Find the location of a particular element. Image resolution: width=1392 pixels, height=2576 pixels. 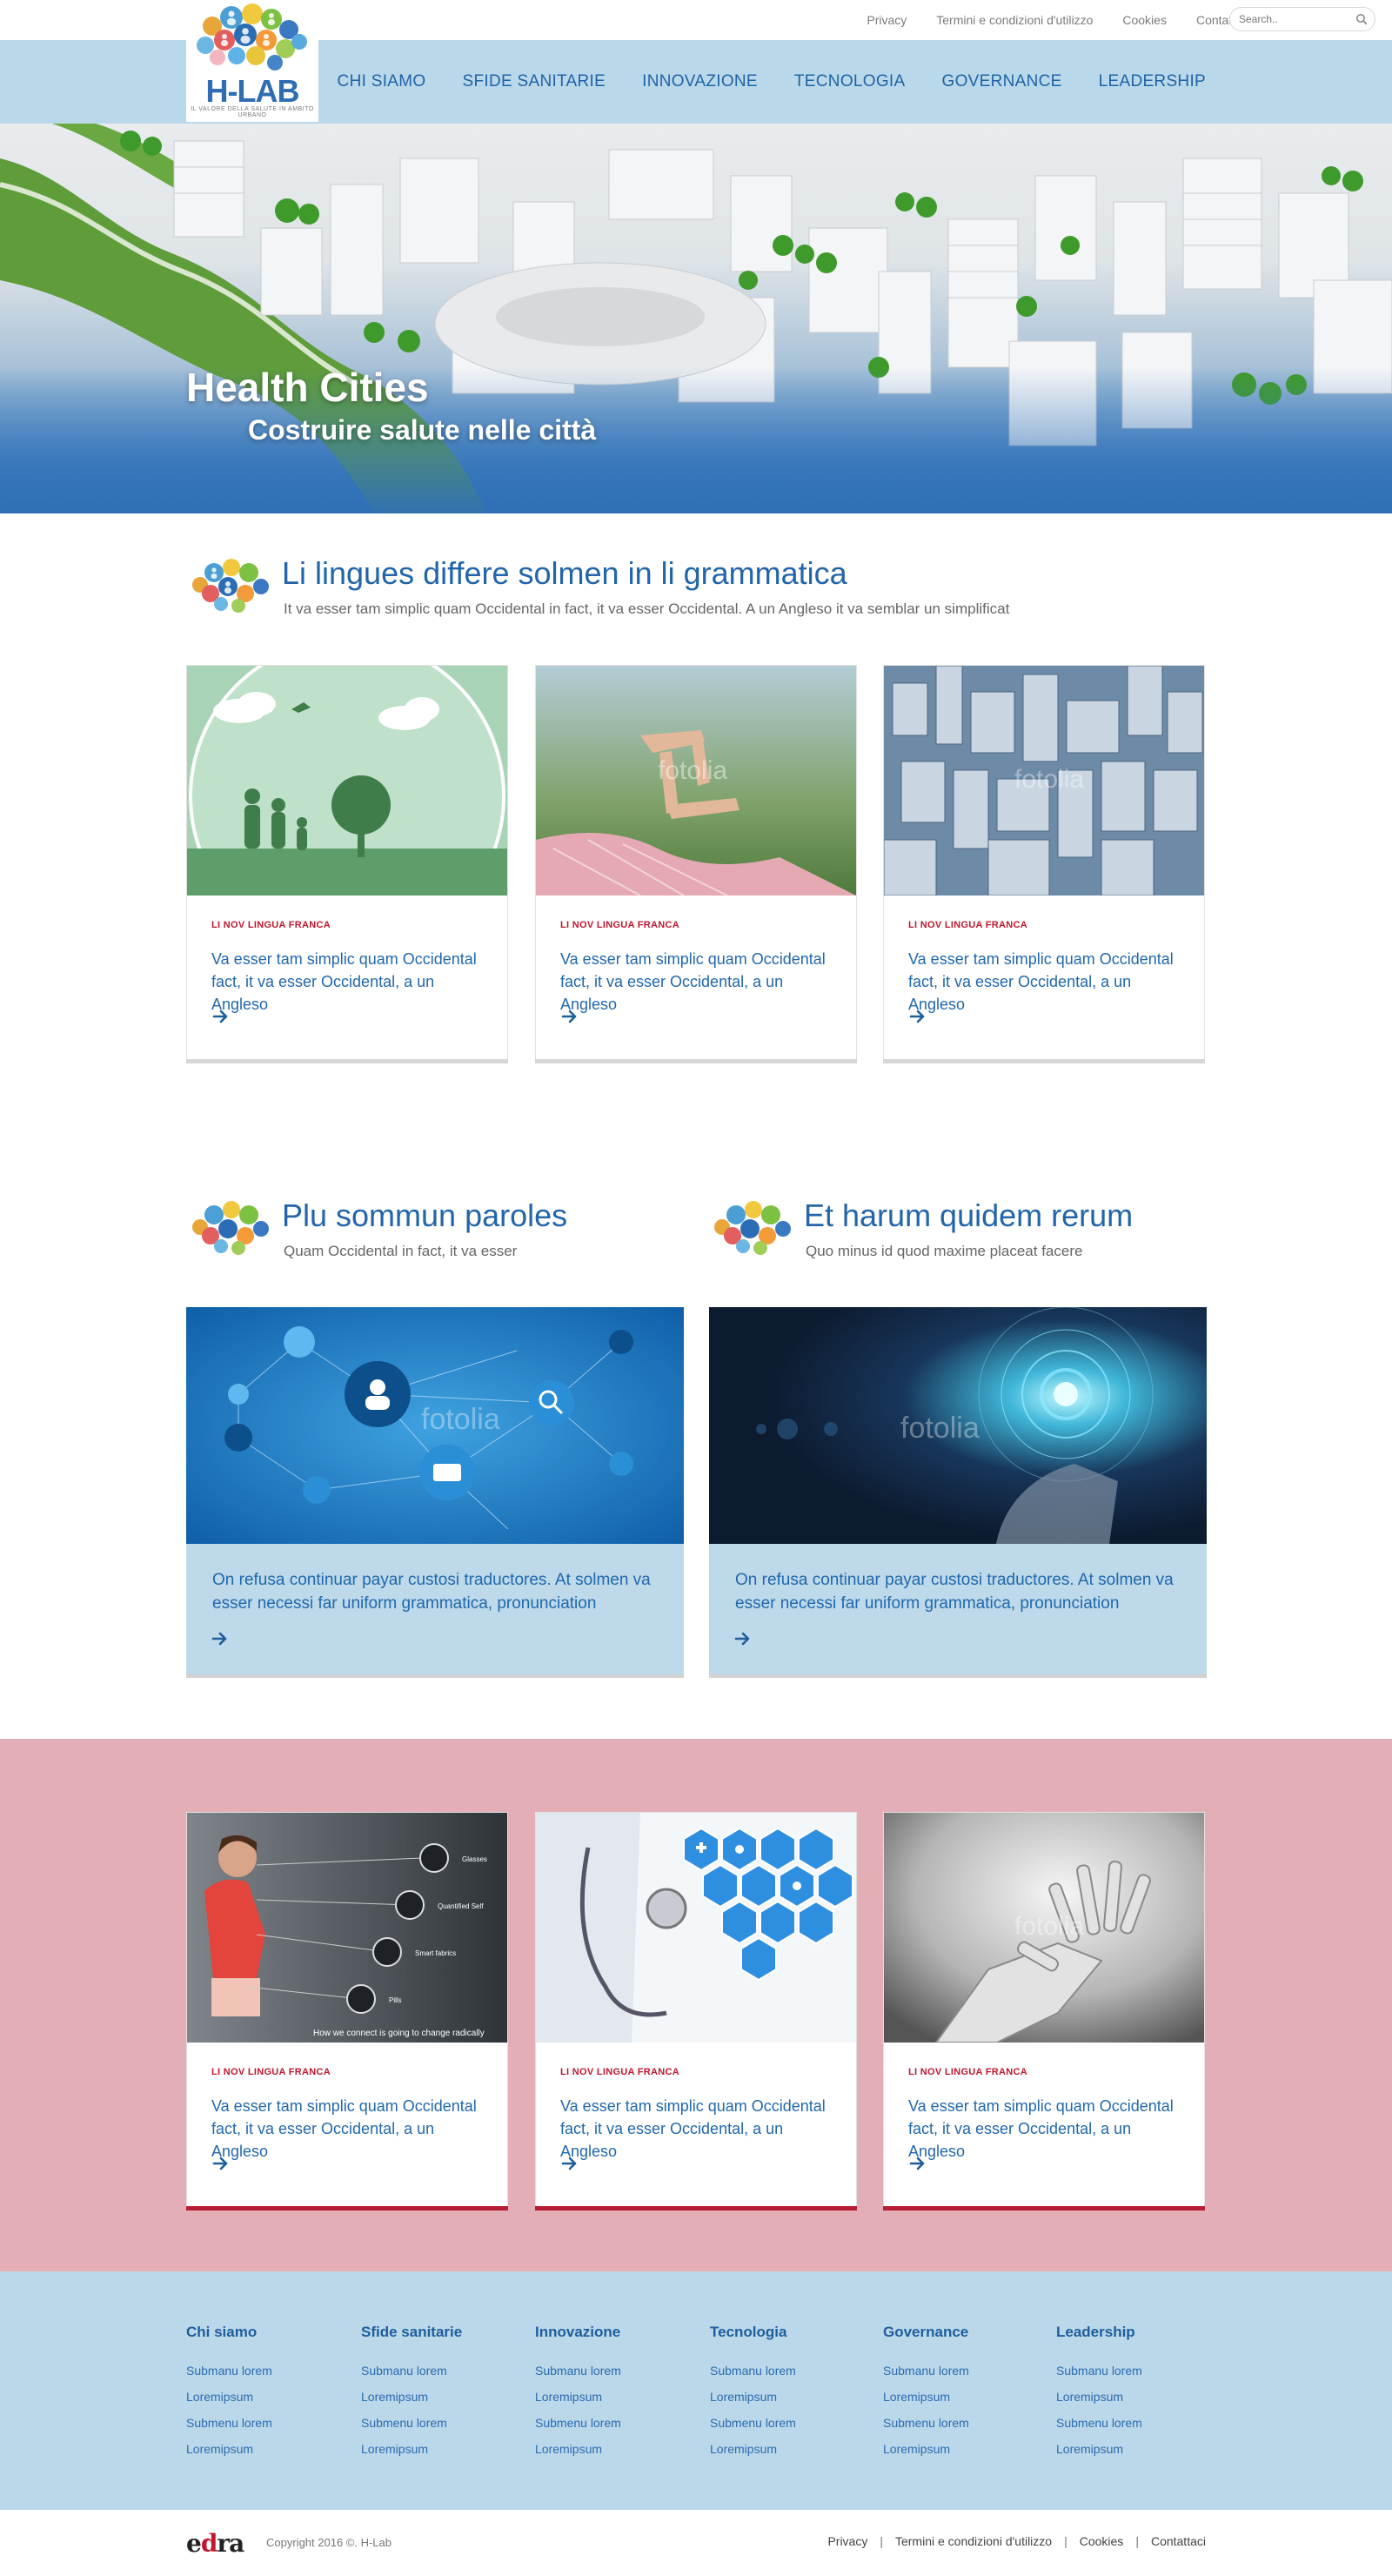

logo-tagline: IL VALORE DELLA SALUTE IN AMBITO URBANO is located at coordinates (252, 112).